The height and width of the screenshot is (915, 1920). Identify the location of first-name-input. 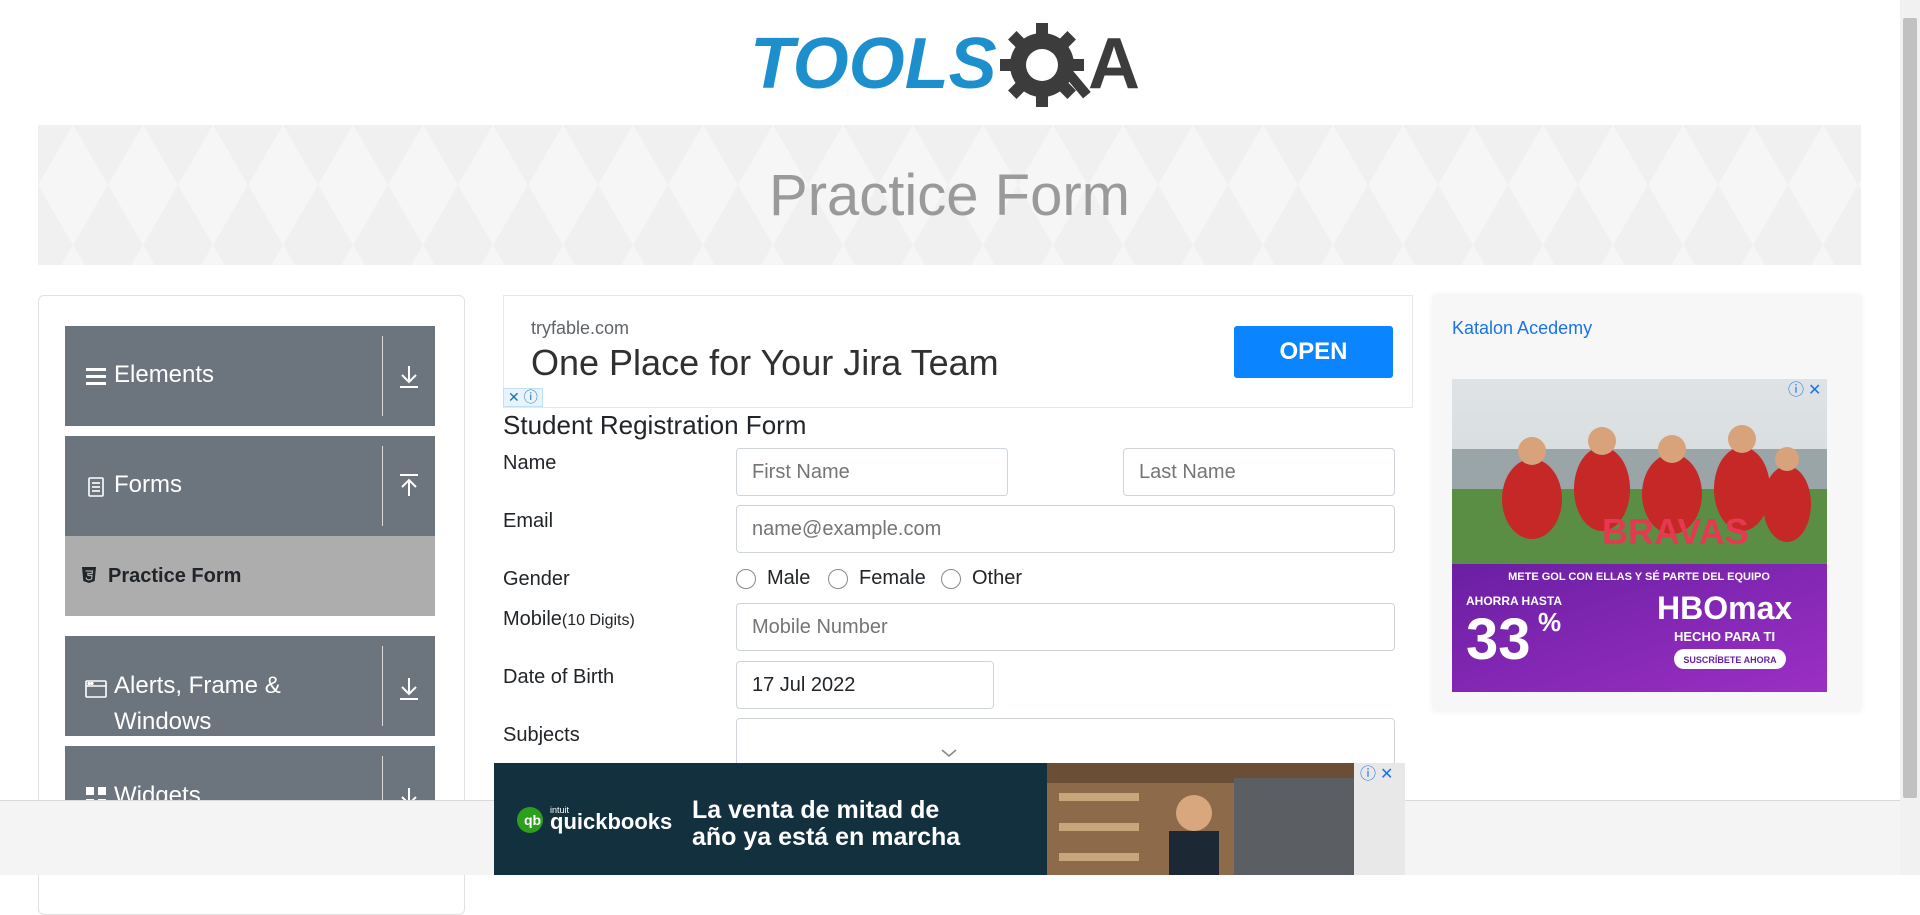
(872, 472).